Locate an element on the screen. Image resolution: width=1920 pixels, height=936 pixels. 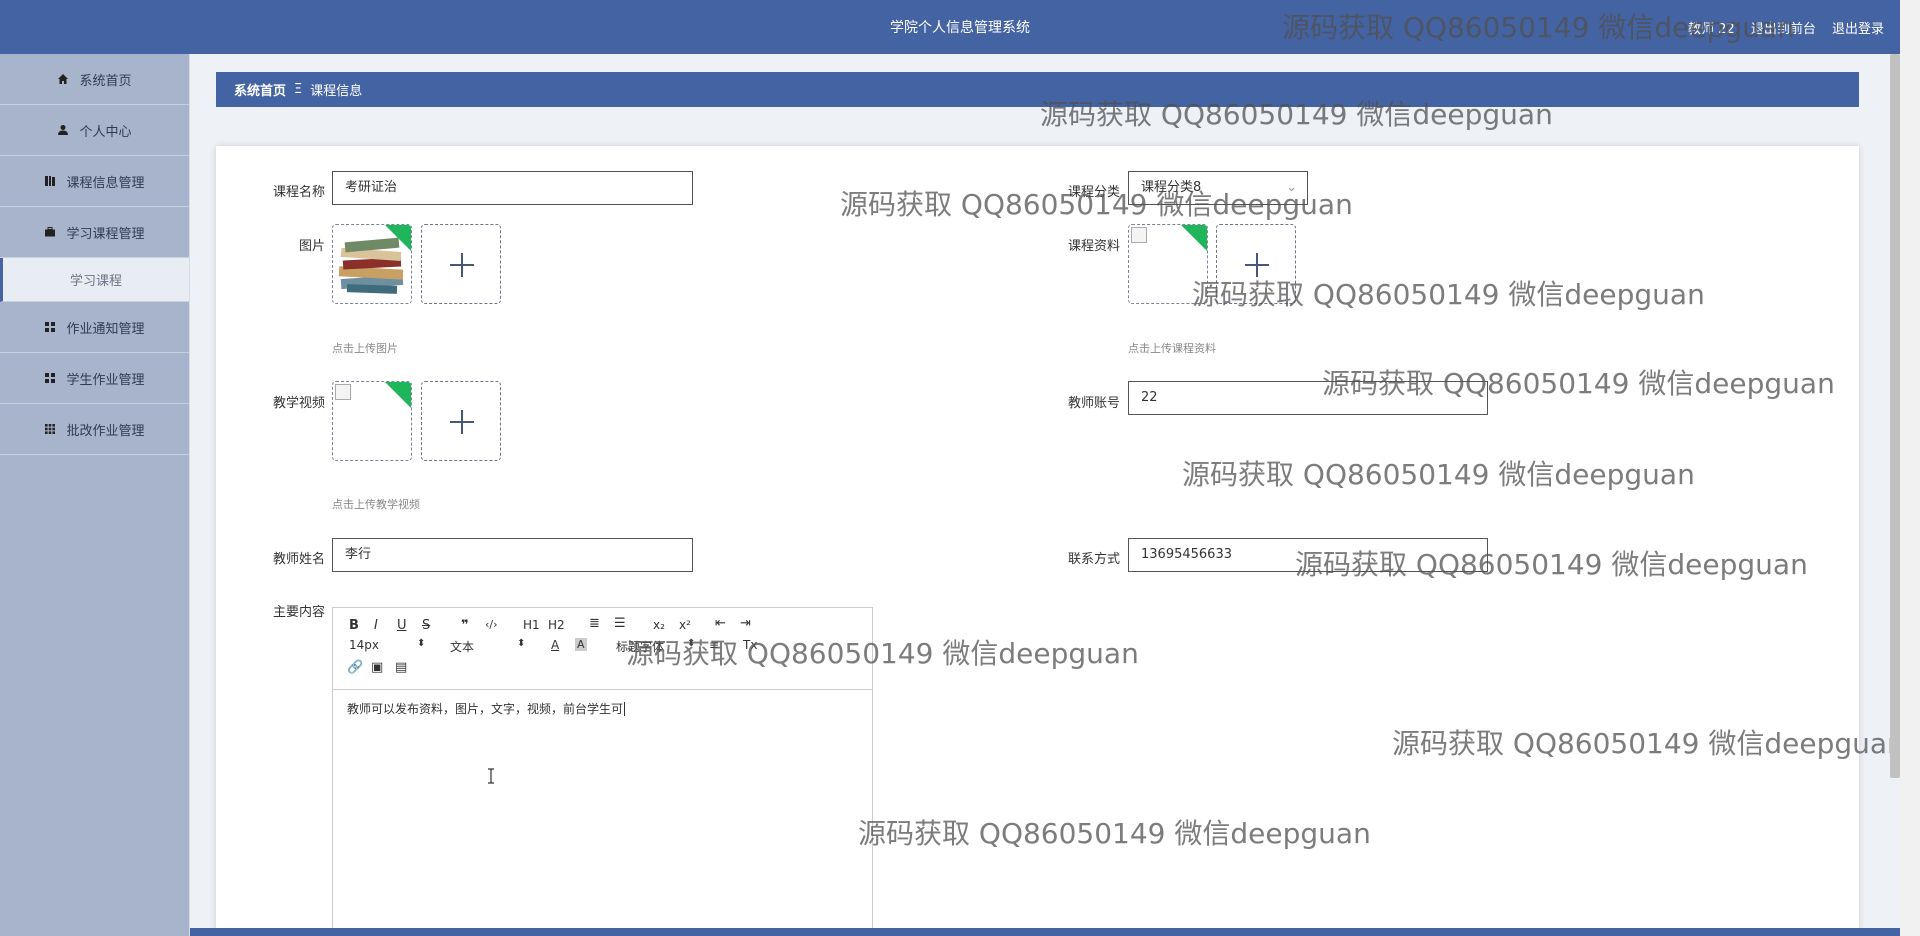
h2-button: H2 is located at coordinates (556, 625).